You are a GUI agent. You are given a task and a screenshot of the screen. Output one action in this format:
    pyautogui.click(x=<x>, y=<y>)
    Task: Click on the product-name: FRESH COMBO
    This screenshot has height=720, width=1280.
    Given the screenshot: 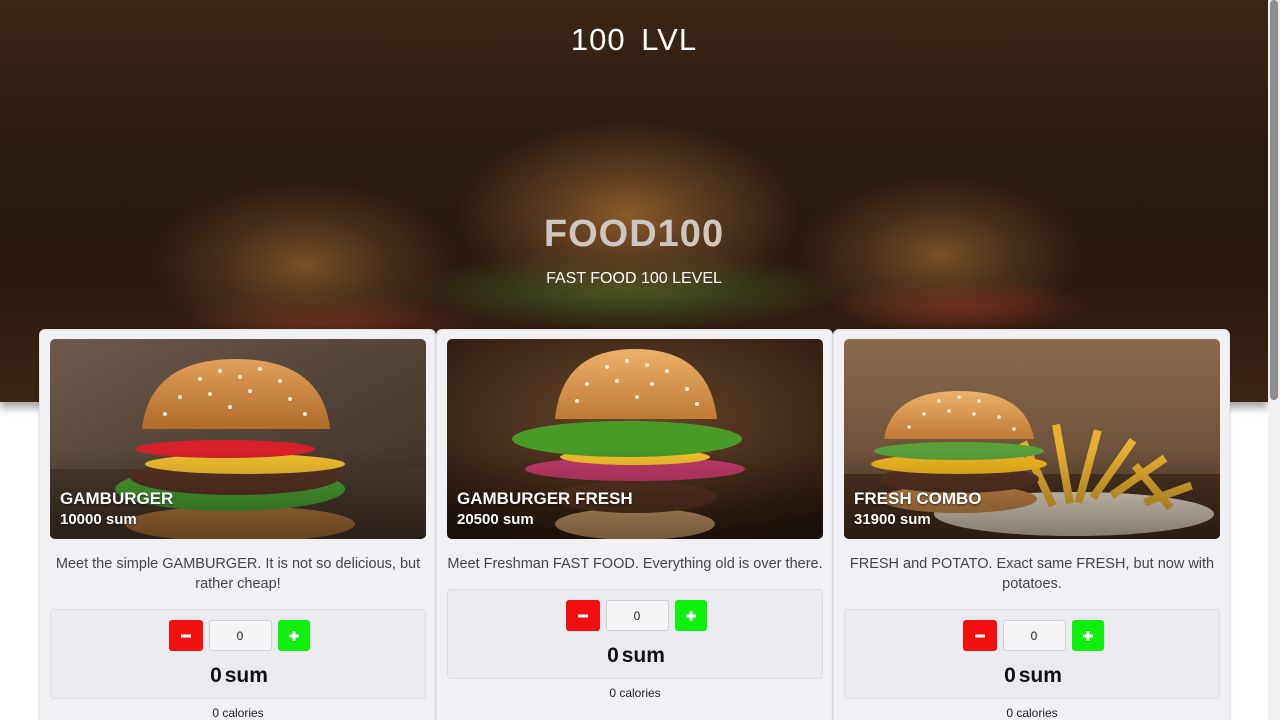 What is the action you would take?
    pyautogui.click(x=918, y=498)
    